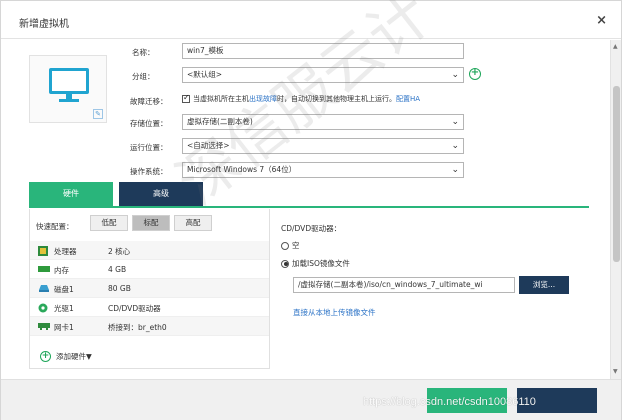  I want to click on ha-label: 故障迁移：, so click(149, 101).